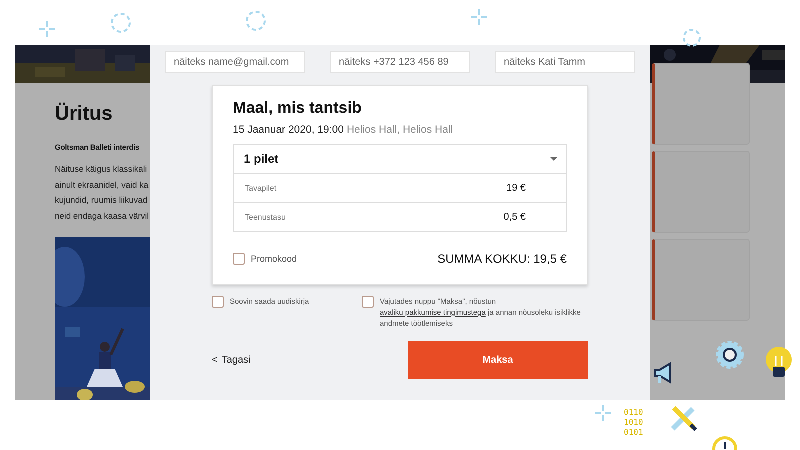 The height and width of the screenshot is (450, 800). Describe the element at coordinates (84, 114) in the screenshot. I see `section-heading: Üritus` at that location.